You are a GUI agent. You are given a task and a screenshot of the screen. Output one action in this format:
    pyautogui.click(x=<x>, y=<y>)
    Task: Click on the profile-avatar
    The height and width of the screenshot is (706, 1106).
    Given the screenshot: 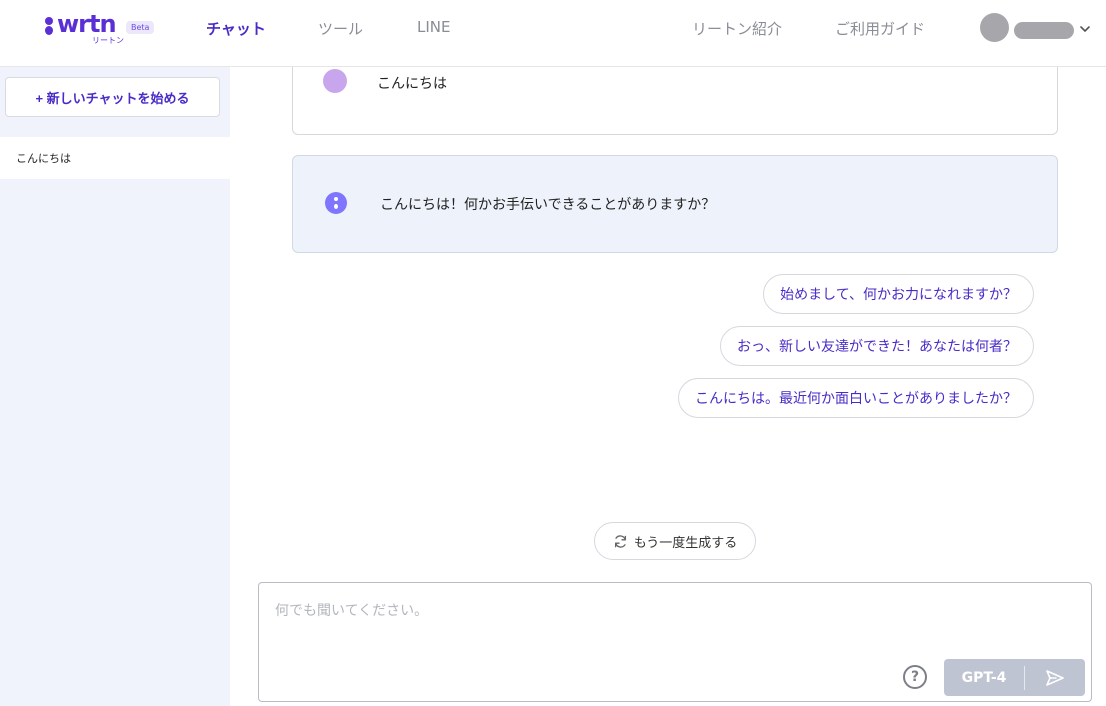 What is the action you would take?
    pyautogui.click(x=994, y=27)
    